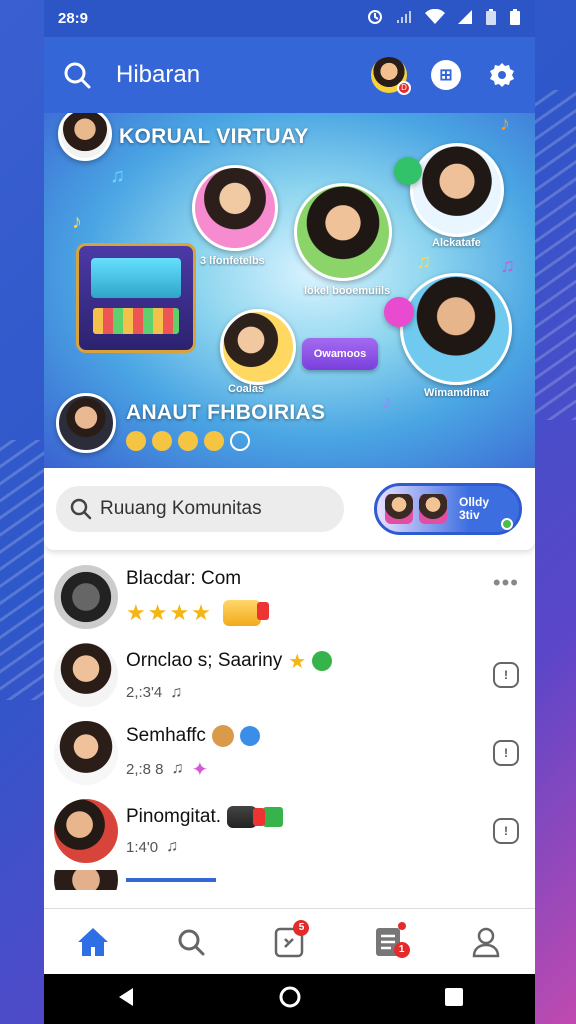  What do you see at coordinates (388, 942) in the screenshot?
I see `nav-tasks: 1` at bounding box center [388, 942].